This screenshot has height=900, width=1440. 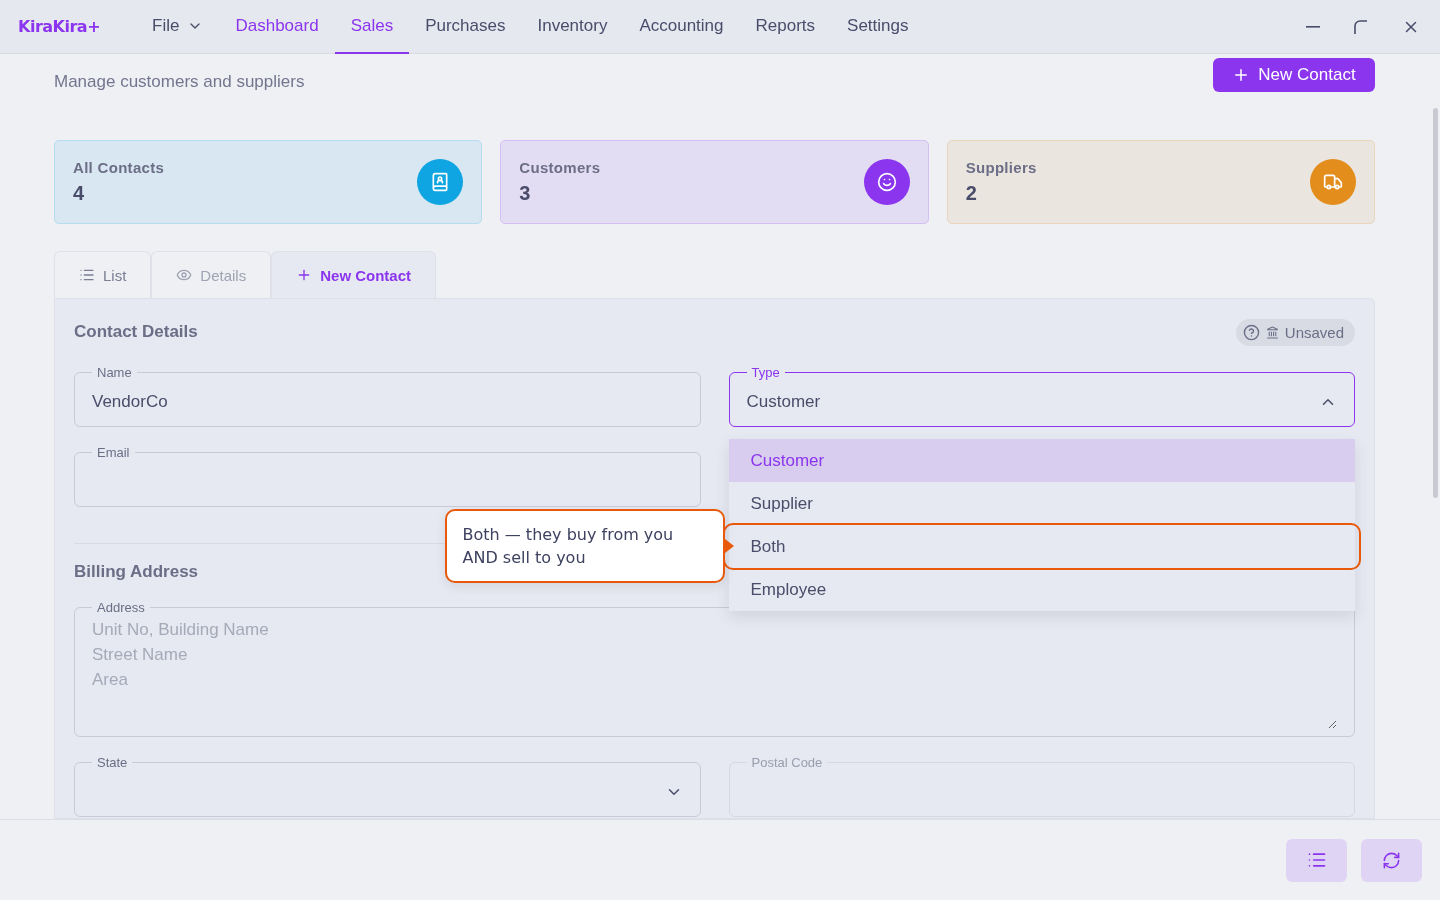 I want to click on app-logo: KiraKira+, so click(x=59, y=26).